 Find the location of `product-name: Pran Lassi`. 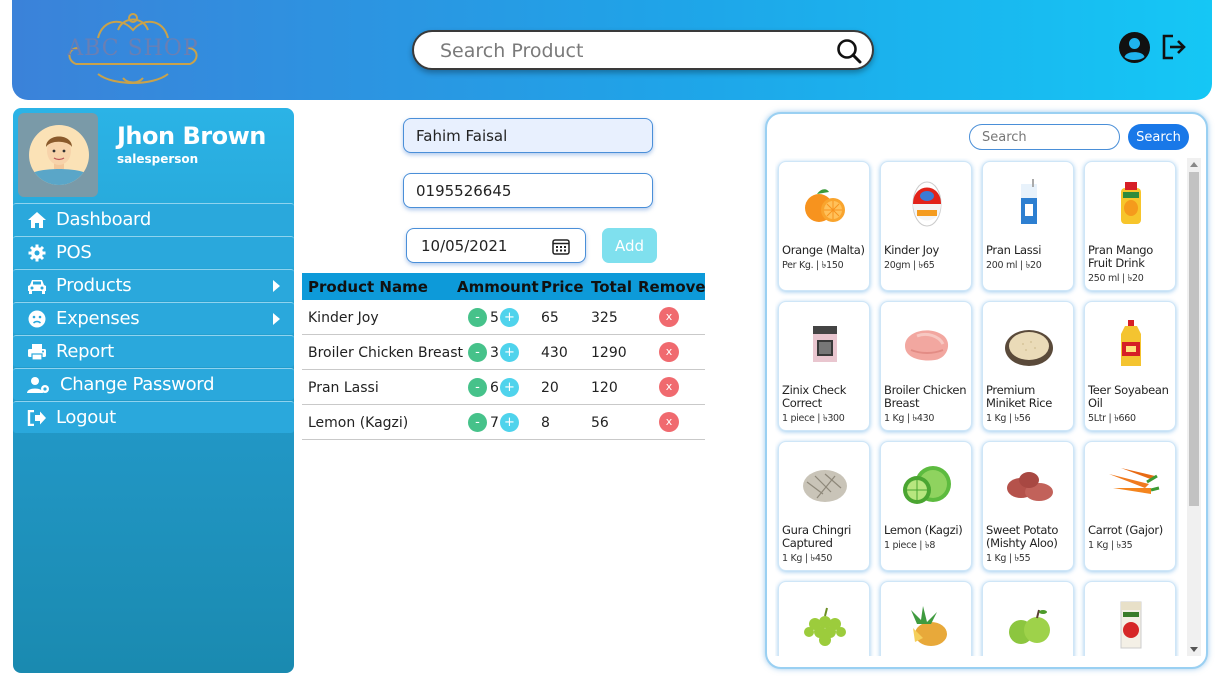

product-name: Pran Lassi is located at coordinates (1014, 250).